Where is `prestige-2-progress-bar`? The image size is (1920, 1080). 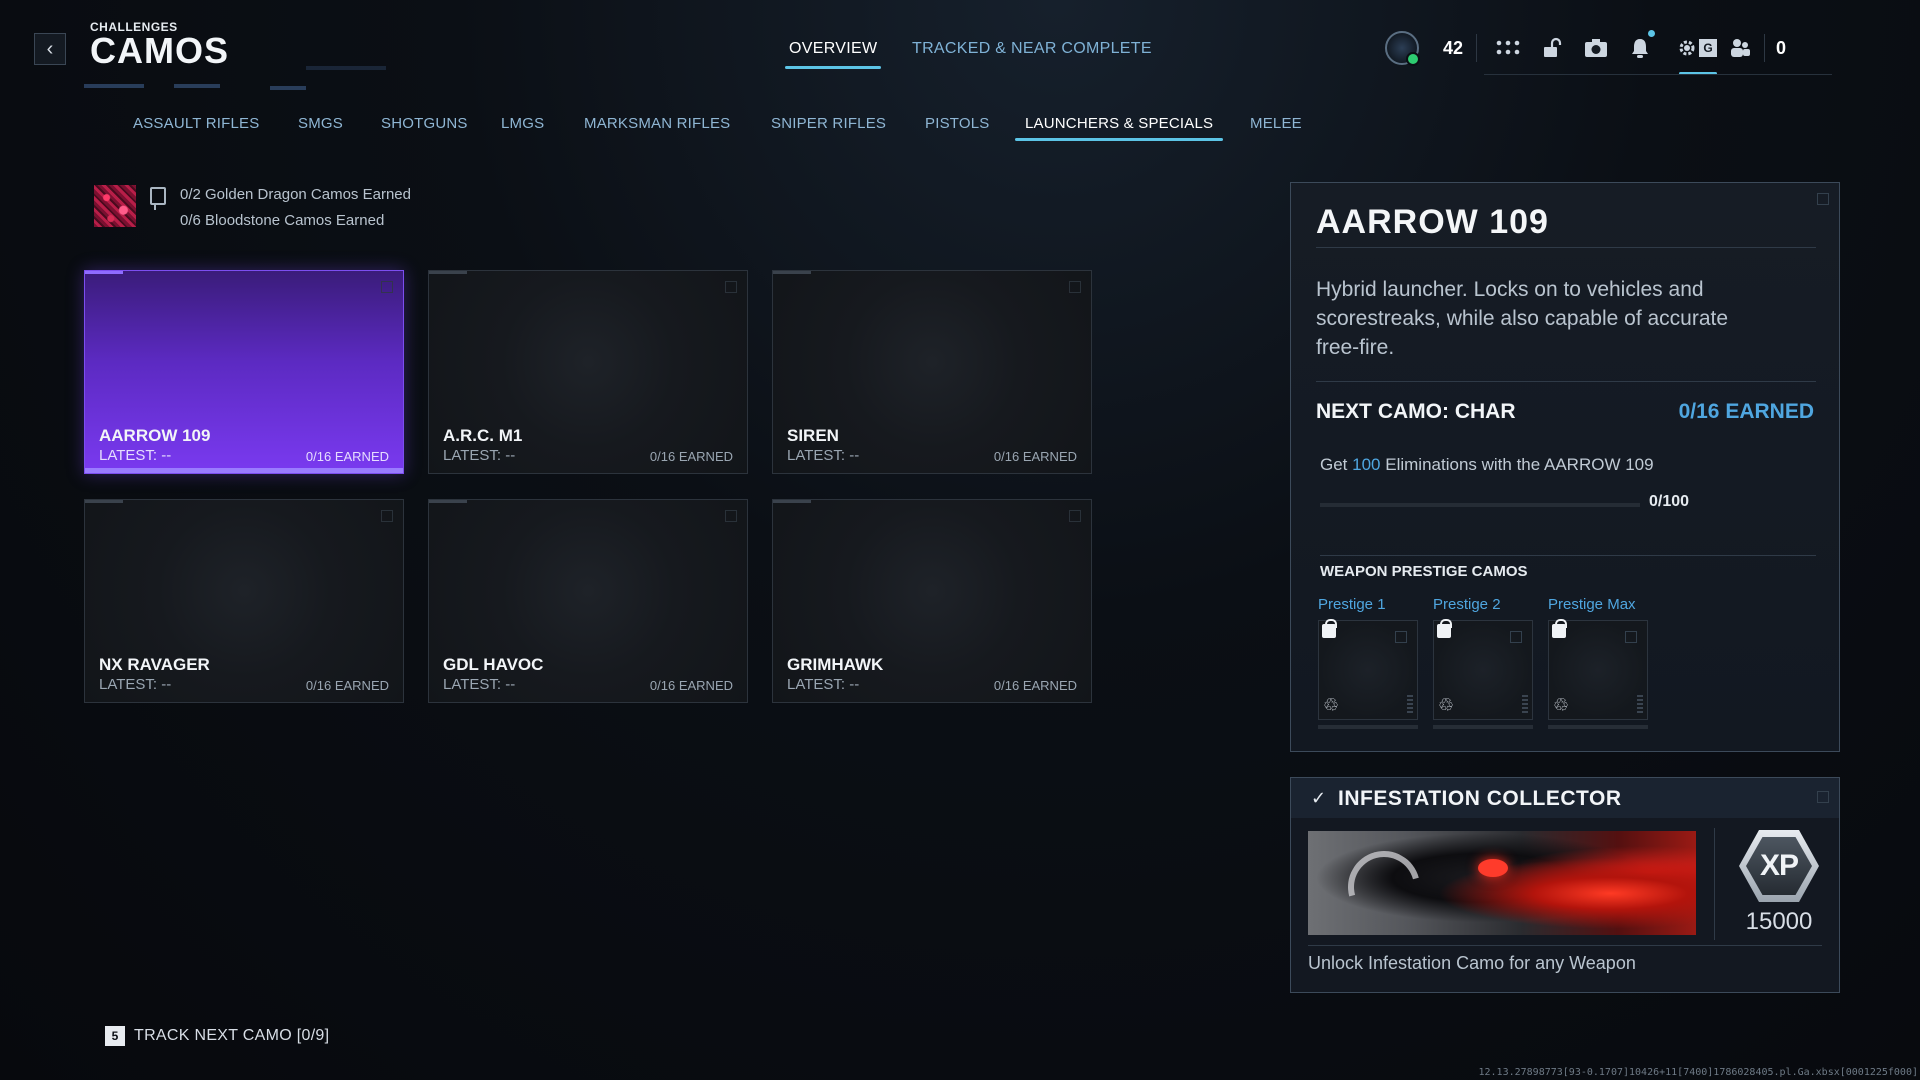
prestige-2-progress-bar is located at coordinates (1483, 727).